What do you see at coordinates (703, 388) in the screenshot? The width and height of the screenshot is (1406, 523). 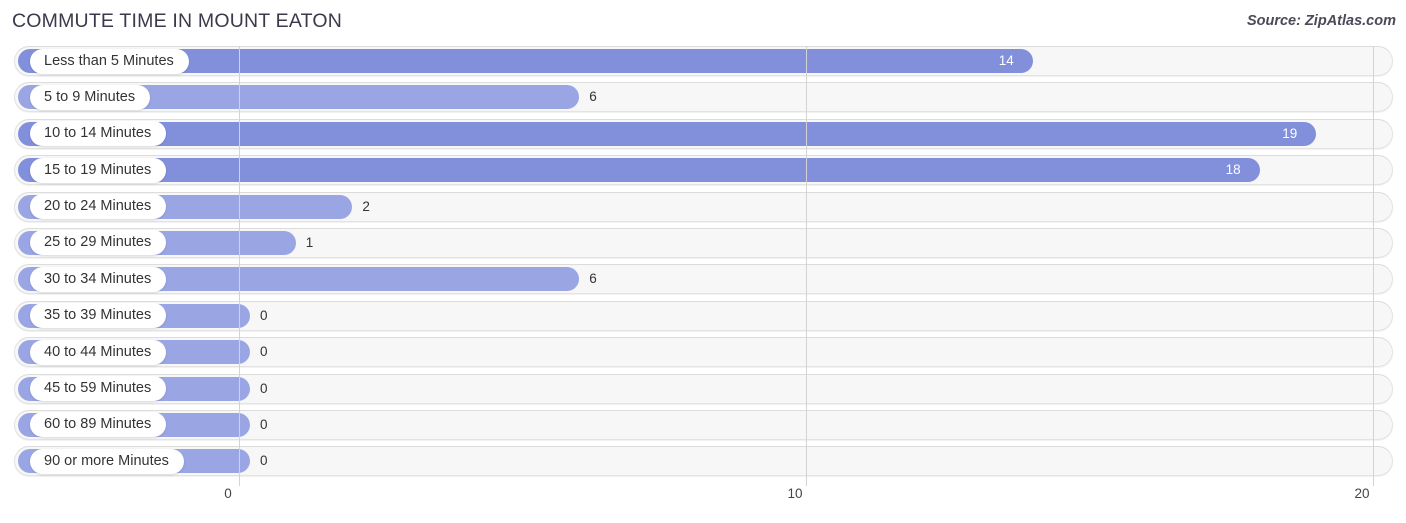 I see `bar-row: 45 to 59 Minutes 0` at bounding box center [703, 388].